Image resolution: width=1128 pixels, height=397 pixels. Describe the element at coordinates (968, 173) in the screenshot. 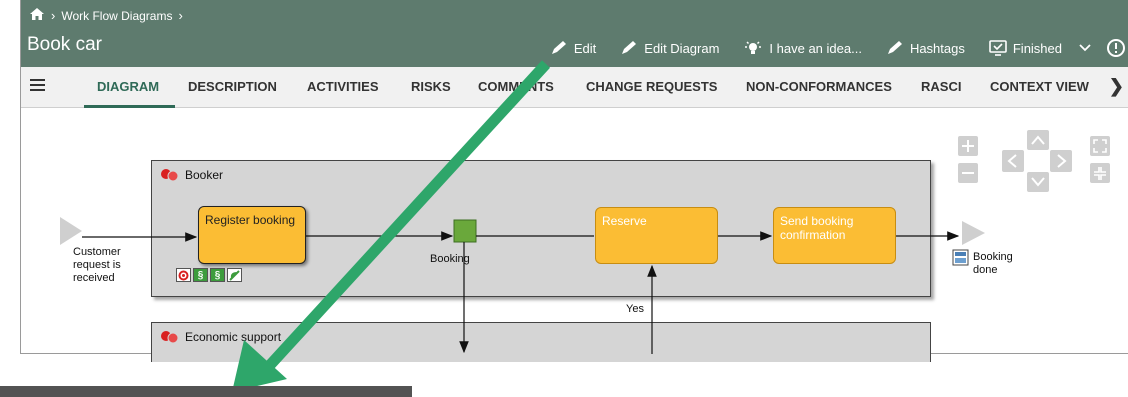

I see `zoom-out-icon` at that location.